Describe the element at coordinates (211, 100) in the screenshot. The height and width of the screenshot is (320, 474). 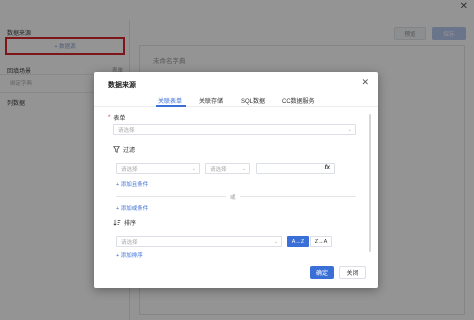
I see `tab-linked-storage: 关联存储` at that location.